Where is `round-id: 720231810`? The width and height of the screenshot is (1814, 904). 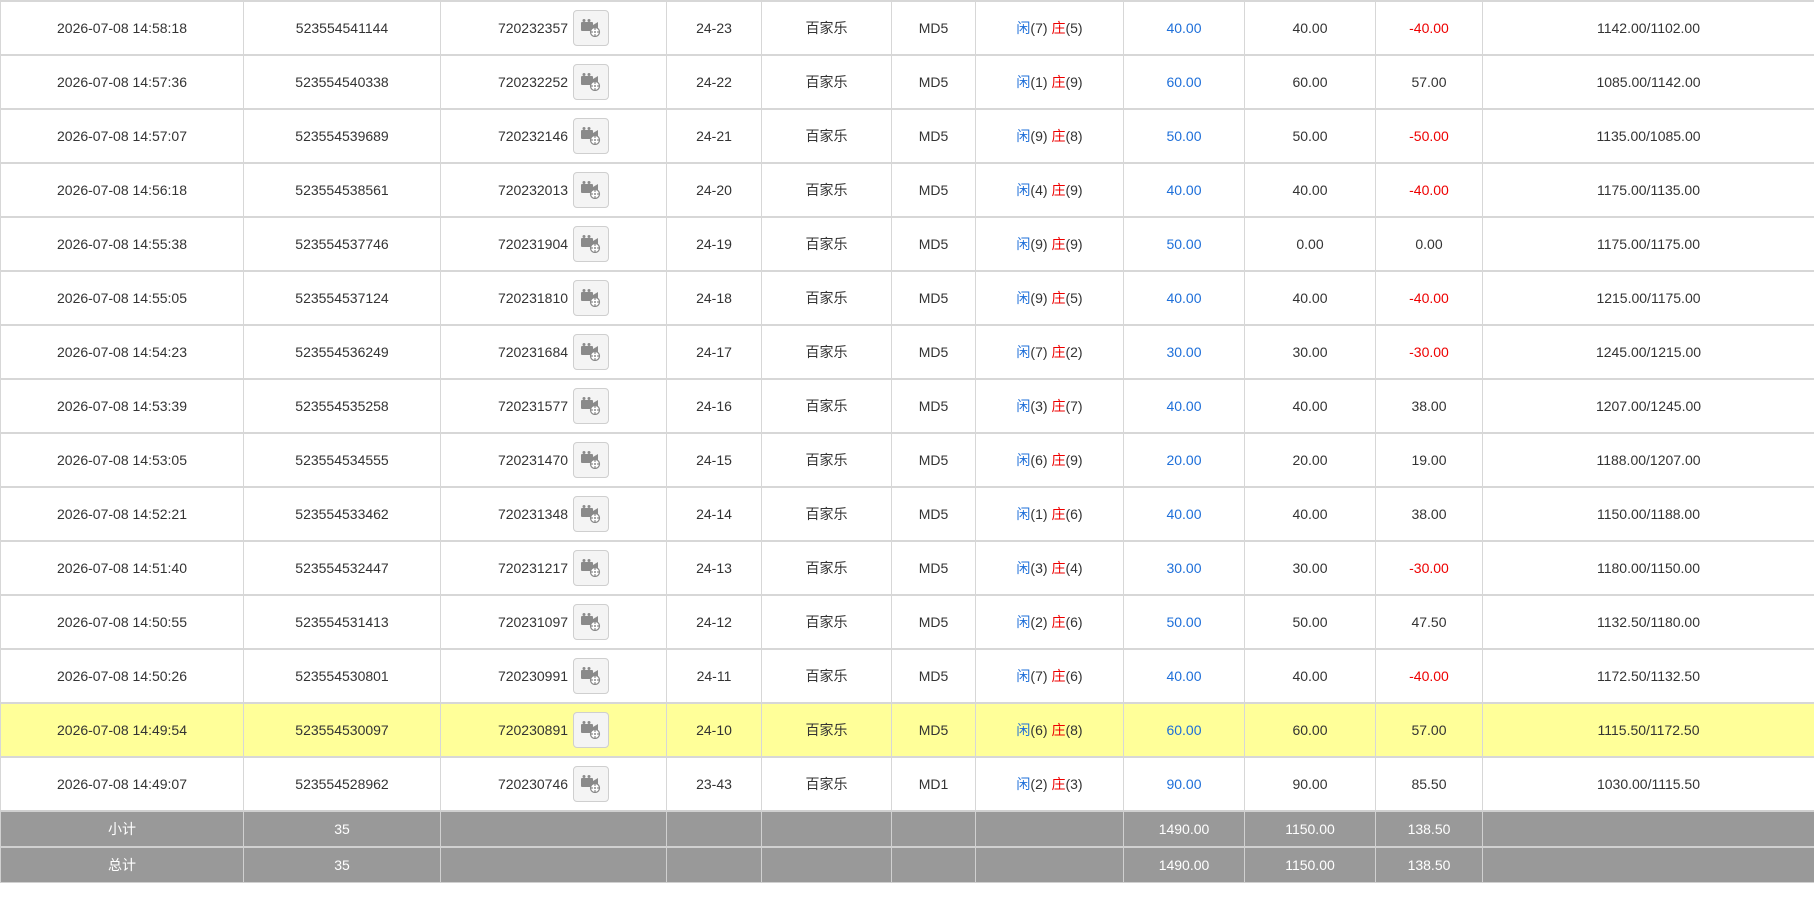
round-id: 720231810 is located at coordinates (533, 298).